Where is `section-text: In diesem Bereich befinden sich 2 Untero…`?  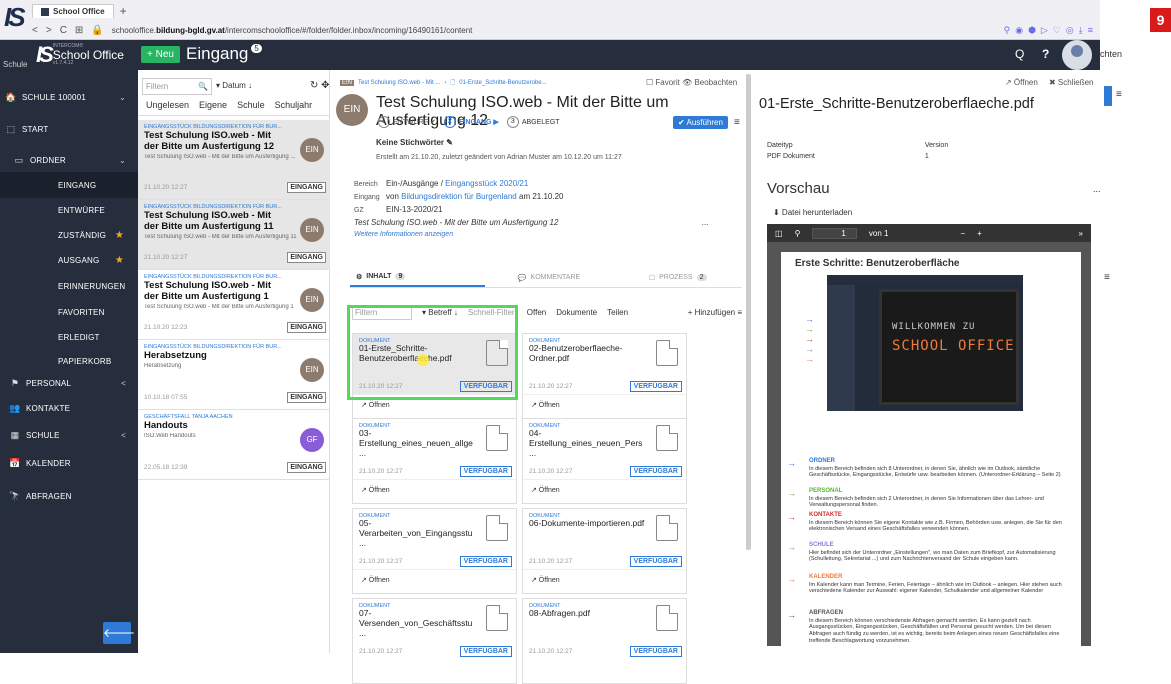
section-text: In diesem Bereich befinden sich 2 Untero… is located at coordinates (926, 502).